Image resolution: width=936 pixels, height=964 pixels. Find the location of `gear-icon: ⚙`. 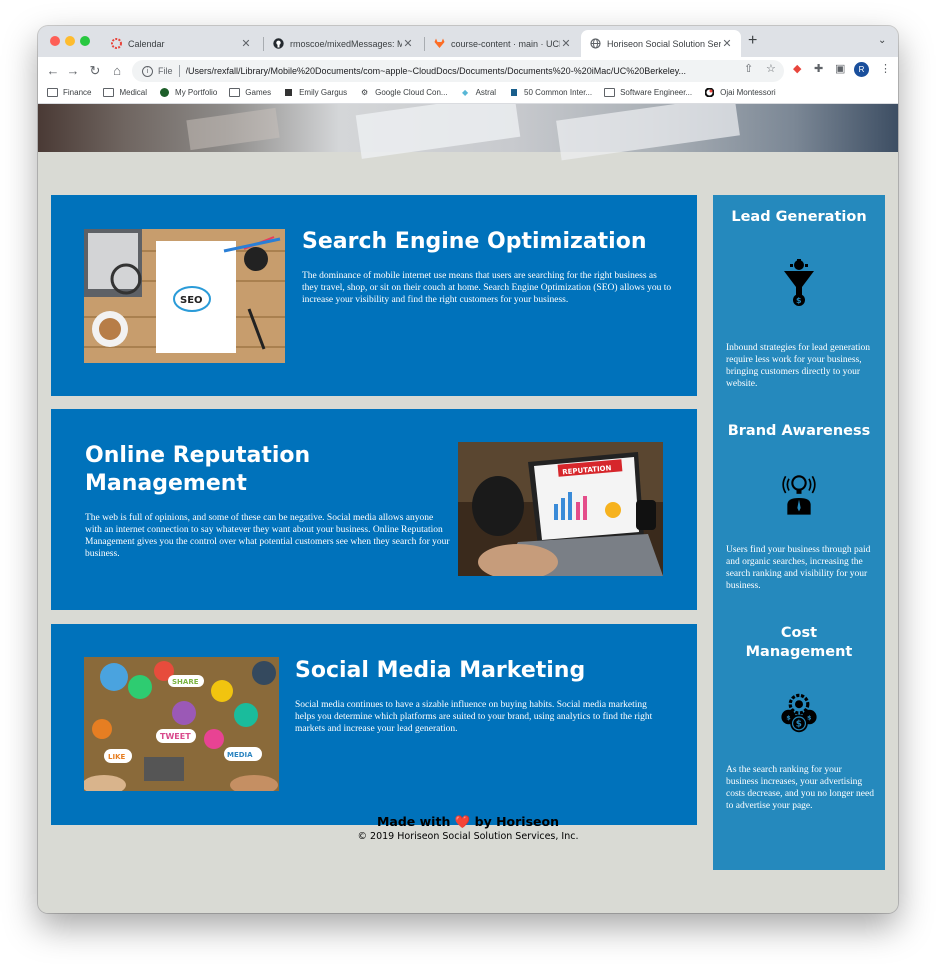

gear-icon: ⚙ is located at coordinates (365, 92).